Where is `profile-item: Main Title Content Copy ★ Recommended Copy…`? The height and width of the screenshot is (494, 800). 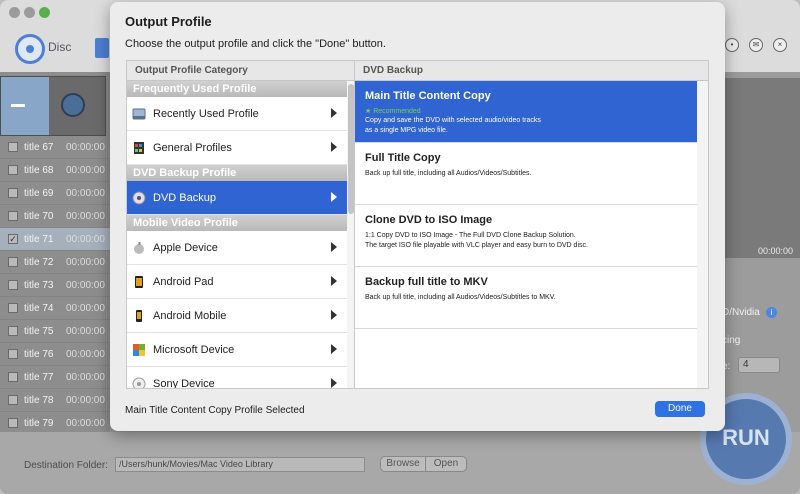
profile-item: Main Title Content Copy ★ Recommended Copy… is located at coordinates (526, 112).